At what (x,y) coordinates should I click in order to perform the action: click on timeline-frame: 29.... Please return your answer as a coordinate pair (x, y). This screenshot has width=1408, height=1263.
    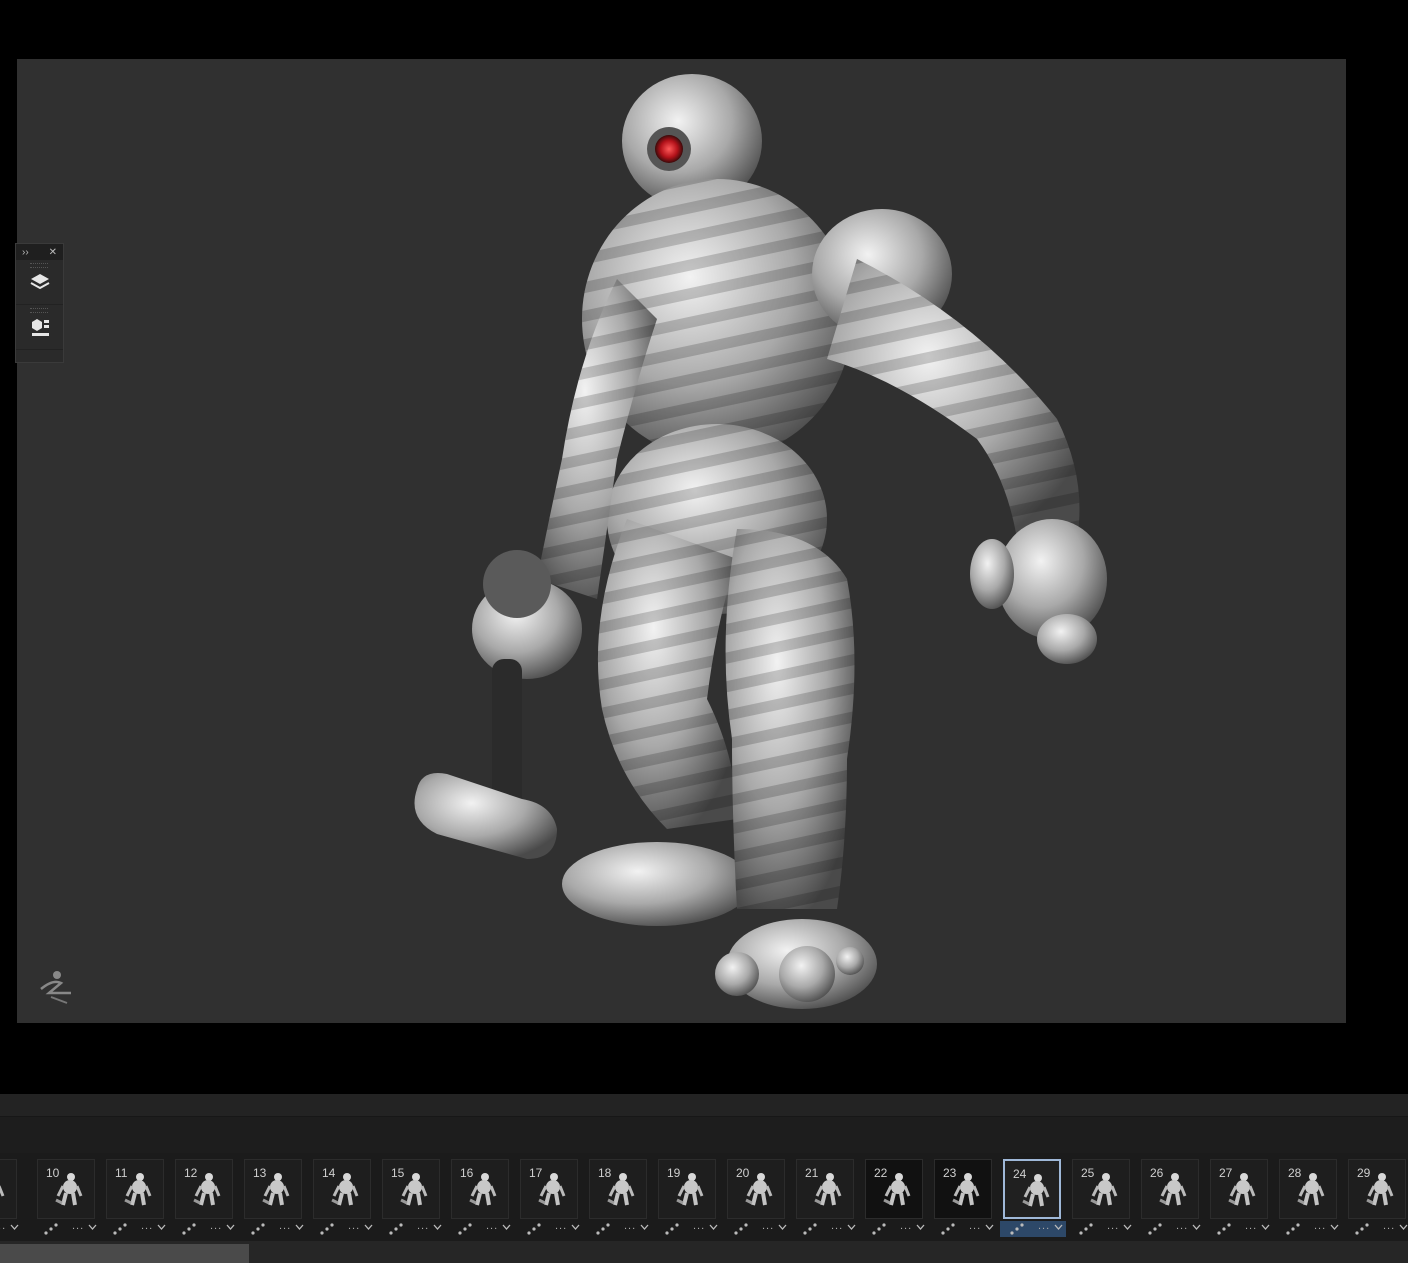
    Looking at the image, I should click on (1376, 1198).